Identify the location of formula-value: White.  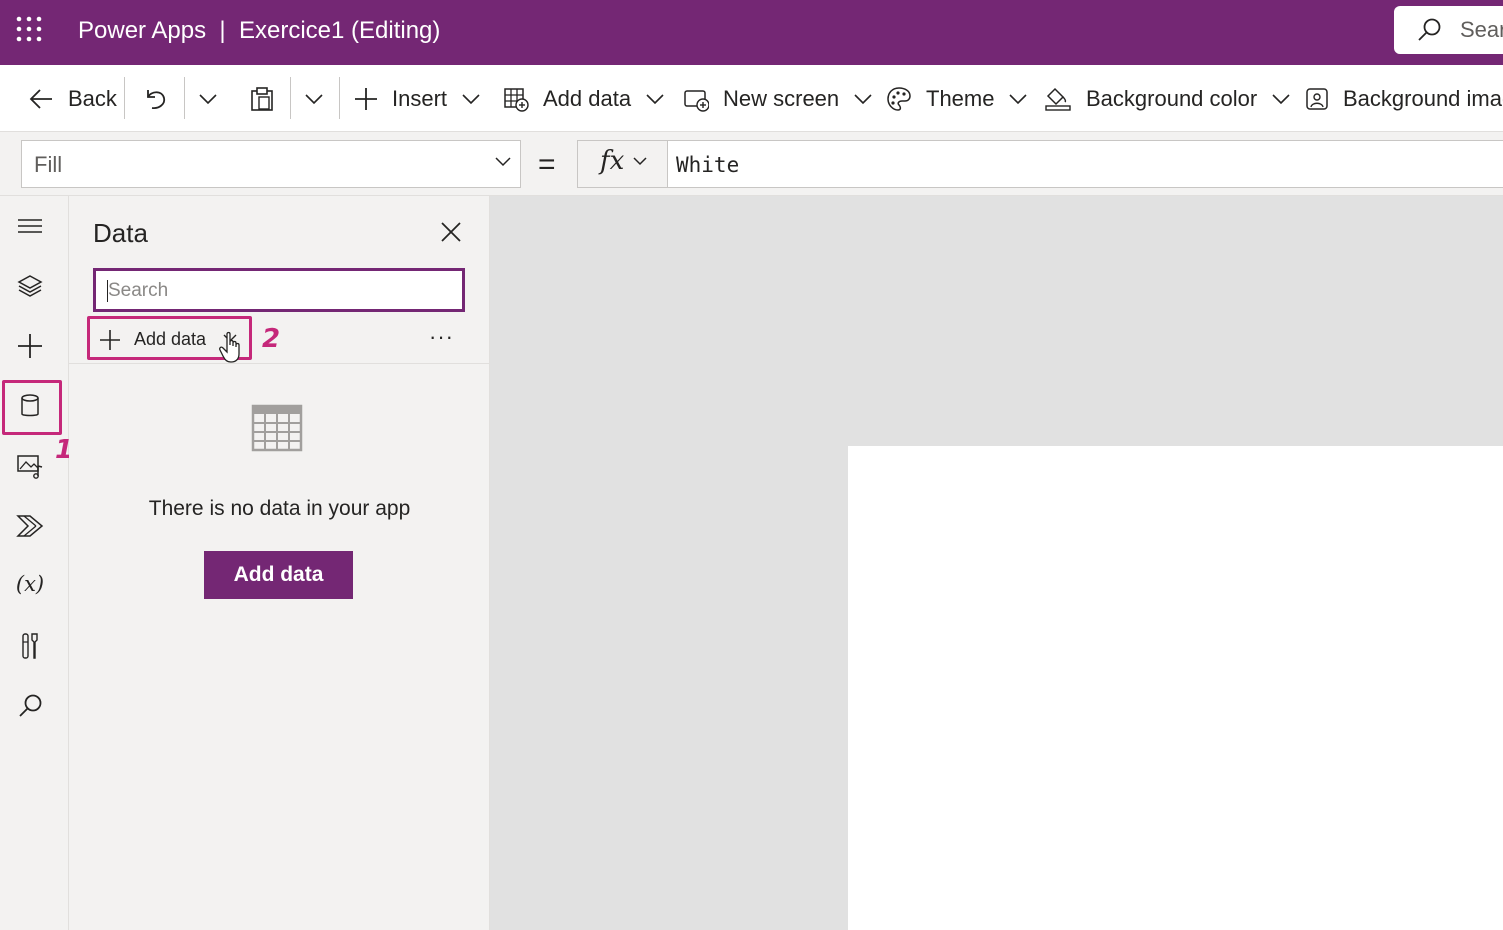
(708, 165).